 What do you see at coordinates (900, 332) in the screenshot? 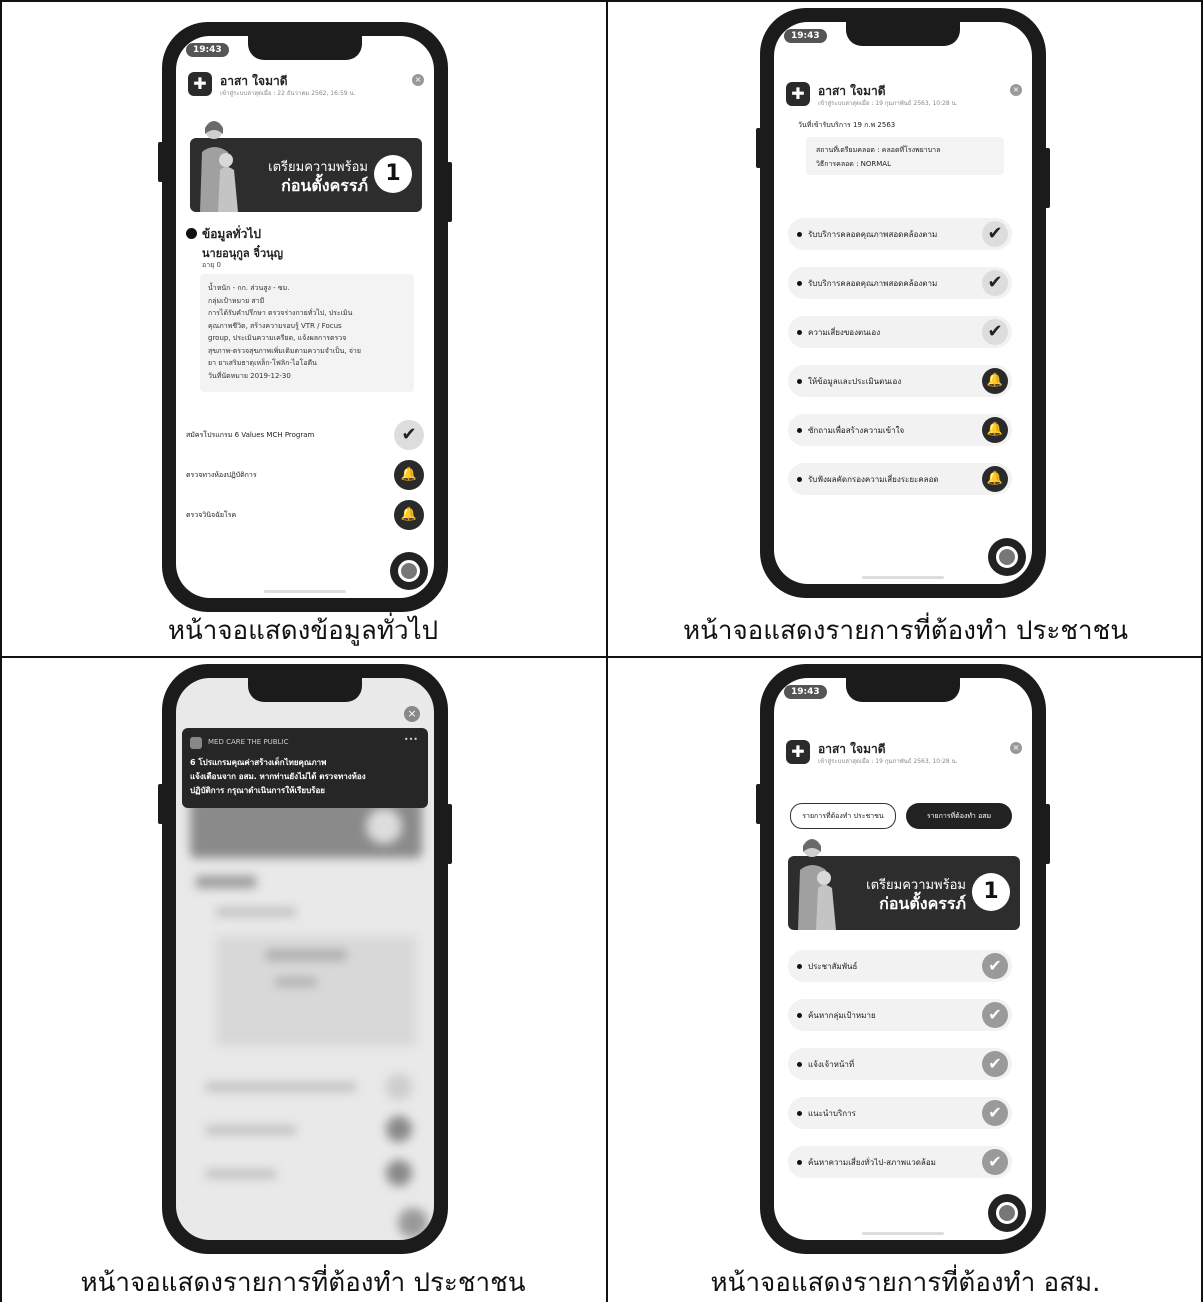
I see `list-item: ความเสี่ยงของตนเอง ✔` at bounding box center [900, 332].